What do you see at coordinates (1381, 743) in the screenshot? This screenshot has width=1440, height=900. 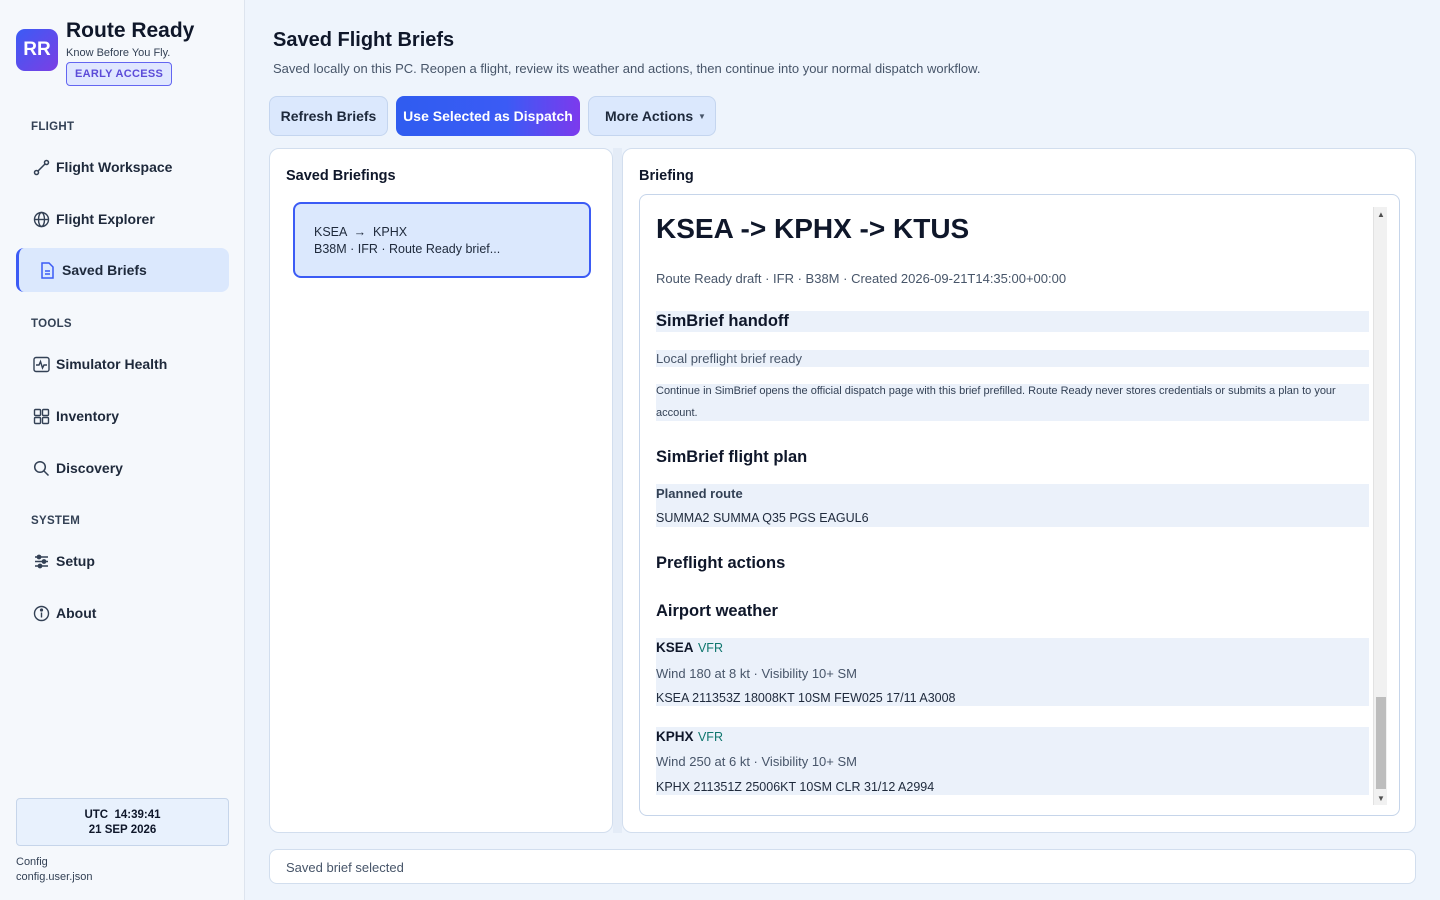 I see `scroll-thumb` at bounding box center [1381, 743].